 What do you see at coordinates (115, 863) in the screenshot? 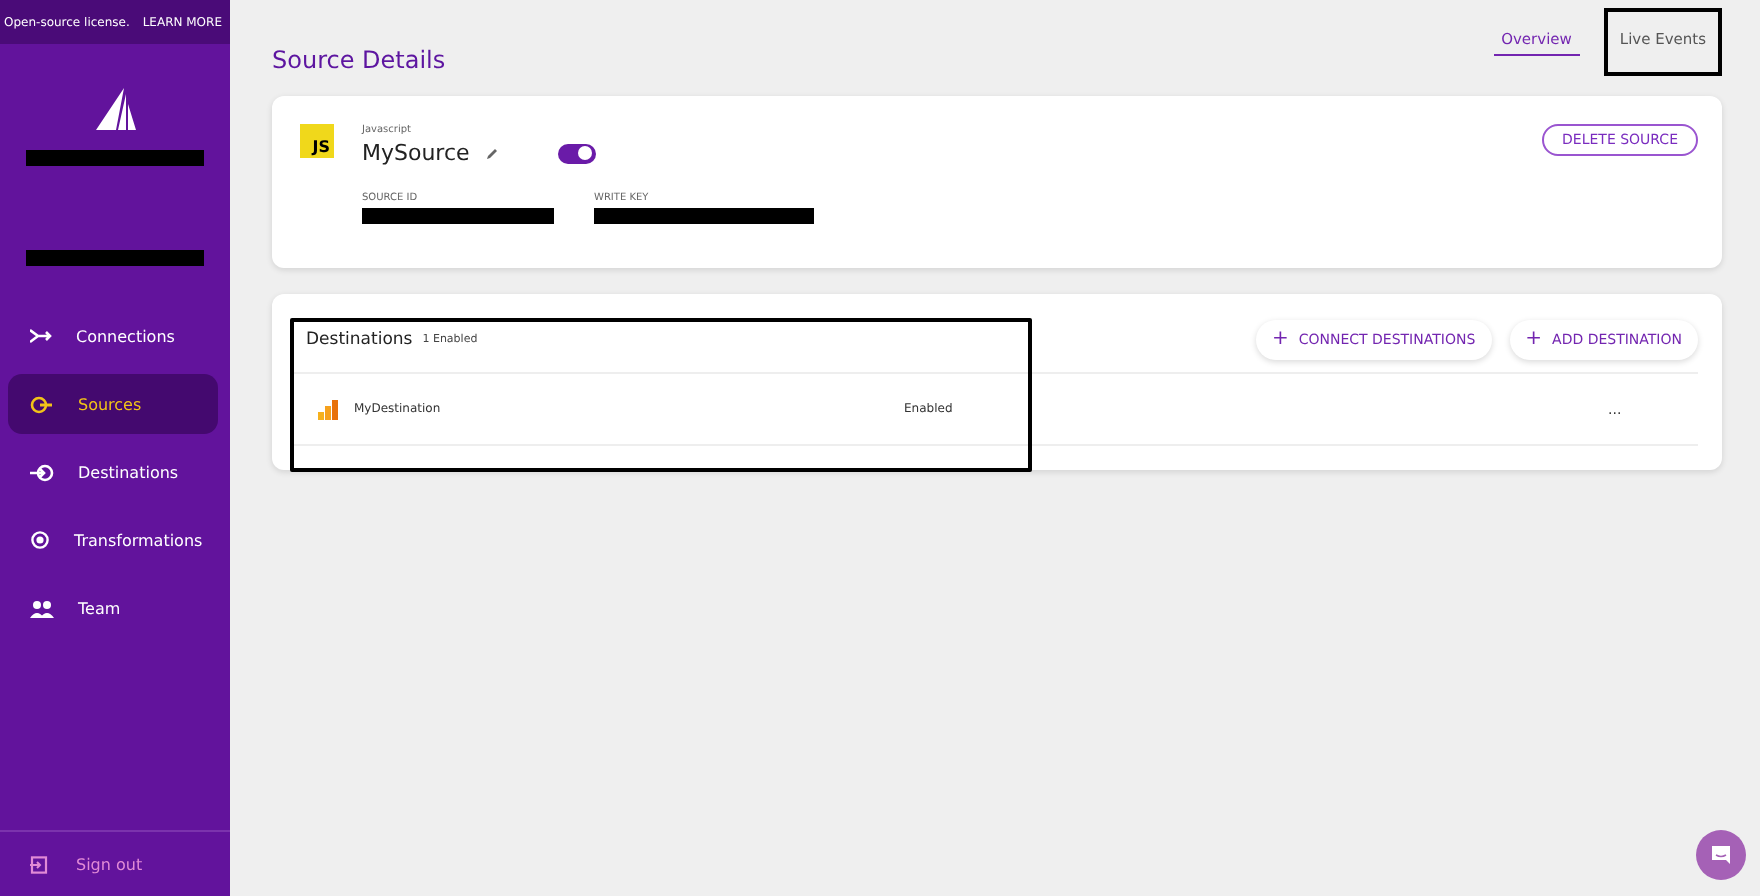
I see `sign-out-link: Sign out` at bounding box center [115, 863].